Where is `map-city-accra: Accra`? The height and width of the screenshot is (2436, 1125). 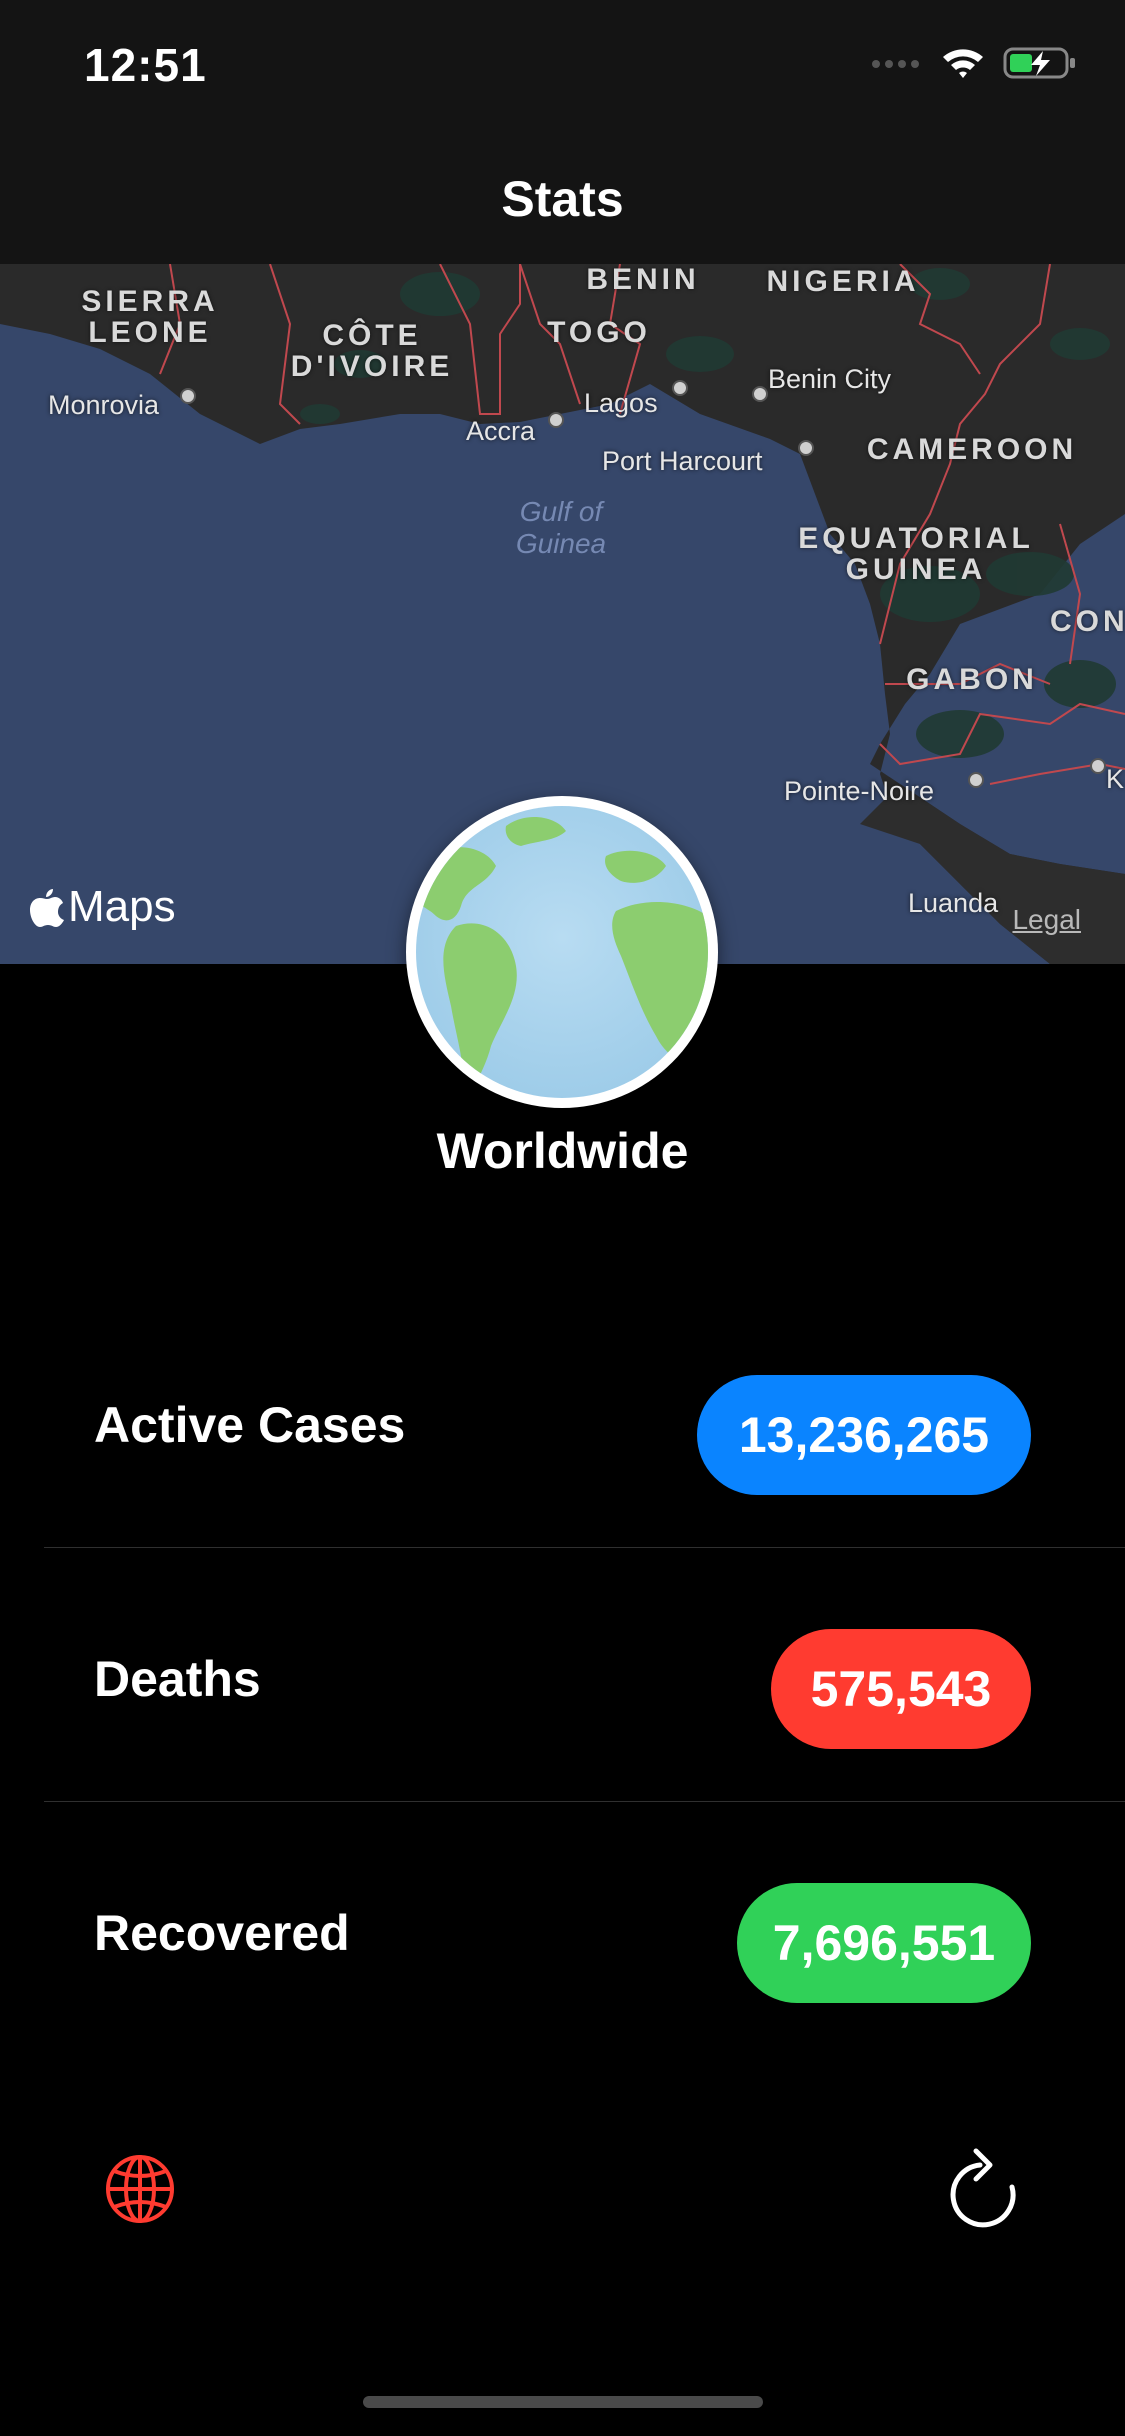 map-city-accra: Accra is located at coordinates (501, 431).